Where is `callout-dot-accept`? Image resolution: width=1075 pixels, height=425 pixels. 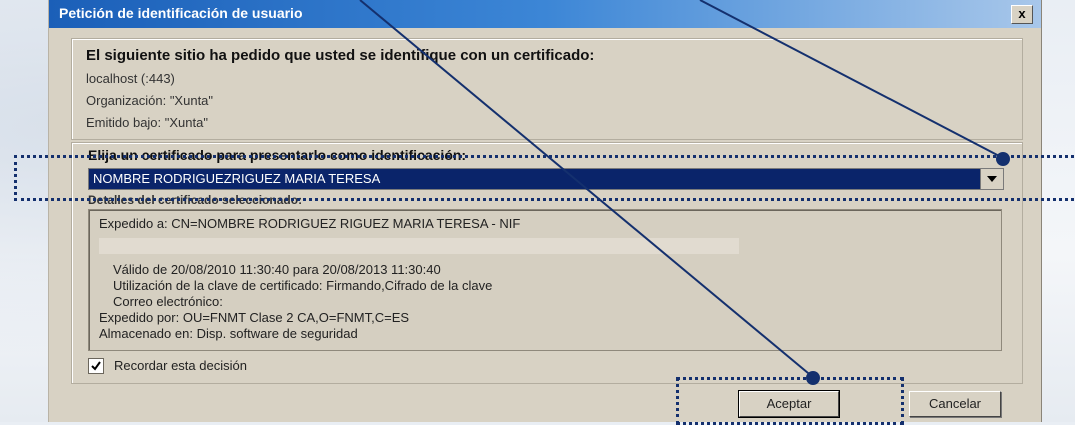 callout-dot-accept is located at coordinates (813, 378).